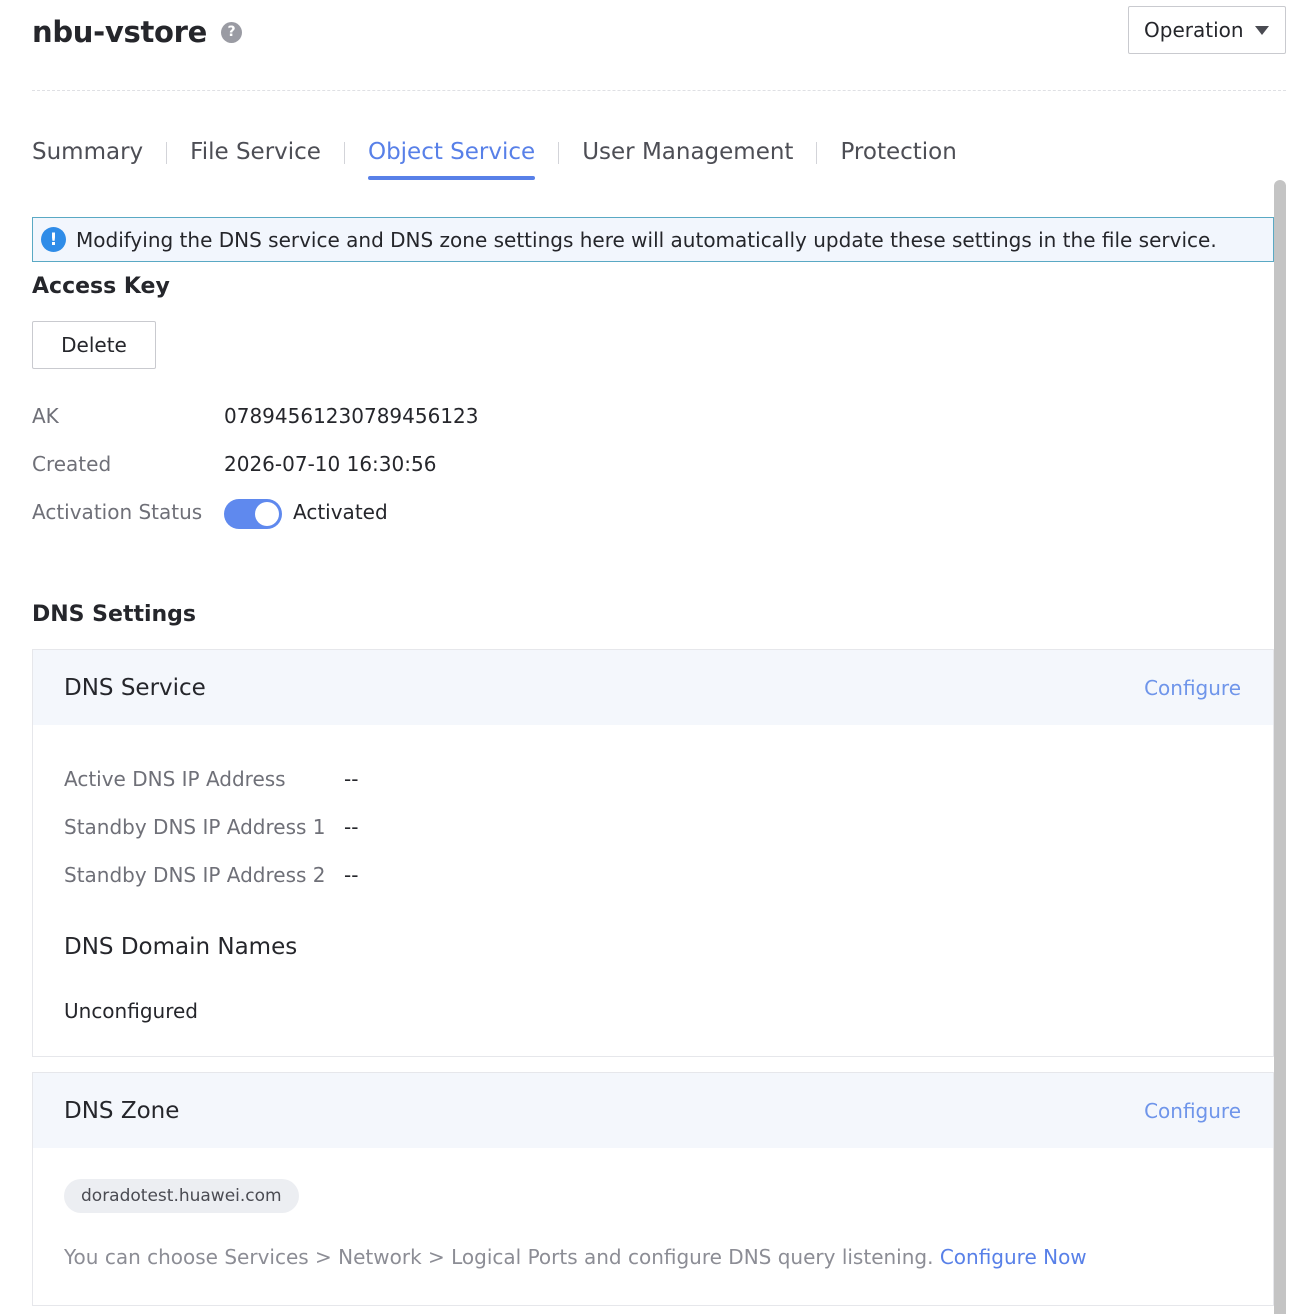 This screenshot has height=1314, width=1302. Describe the element at coordinates (117, 512) in the screenshot. I see `activation-status-label: Activation Status` at that location.